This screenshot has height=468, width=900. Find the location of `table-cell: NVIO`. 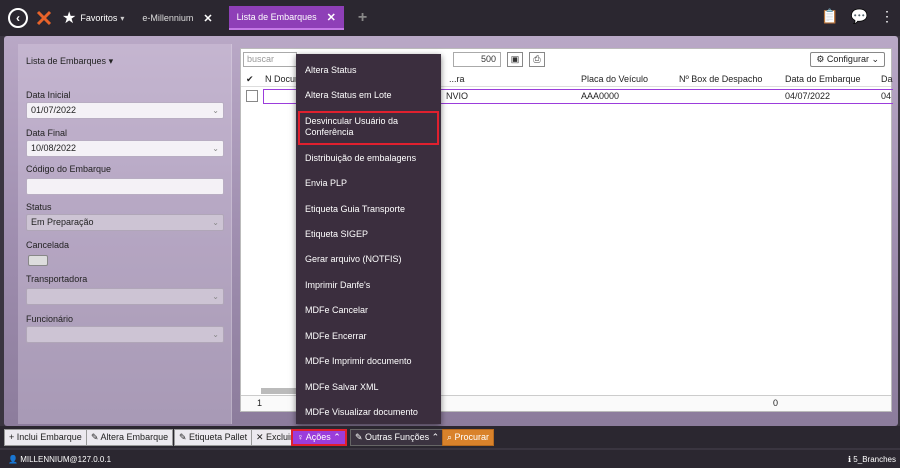

table-cell: NVIO is located at coordinates (457, 96).